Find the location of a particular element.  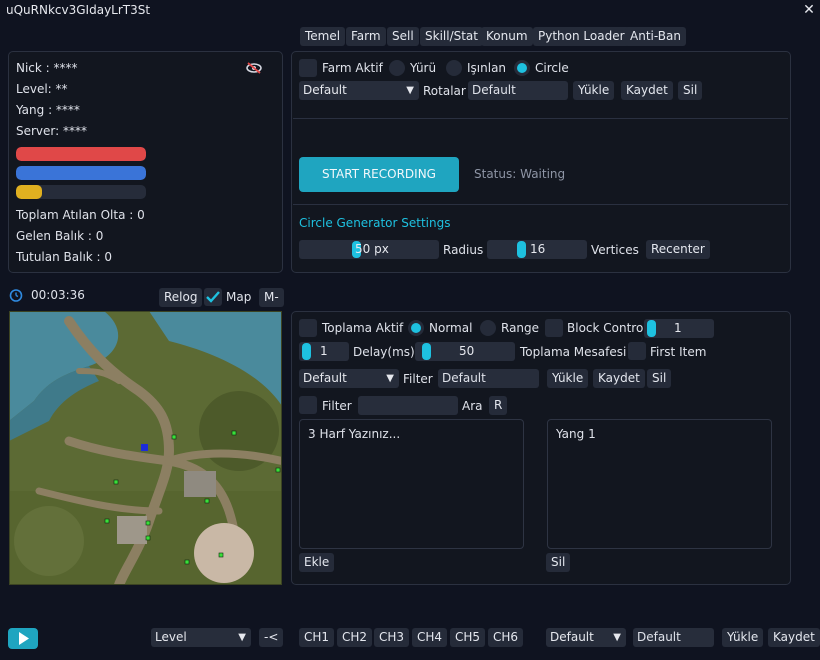

filter-load-button: Yükle is located at coordinates (568, 378).